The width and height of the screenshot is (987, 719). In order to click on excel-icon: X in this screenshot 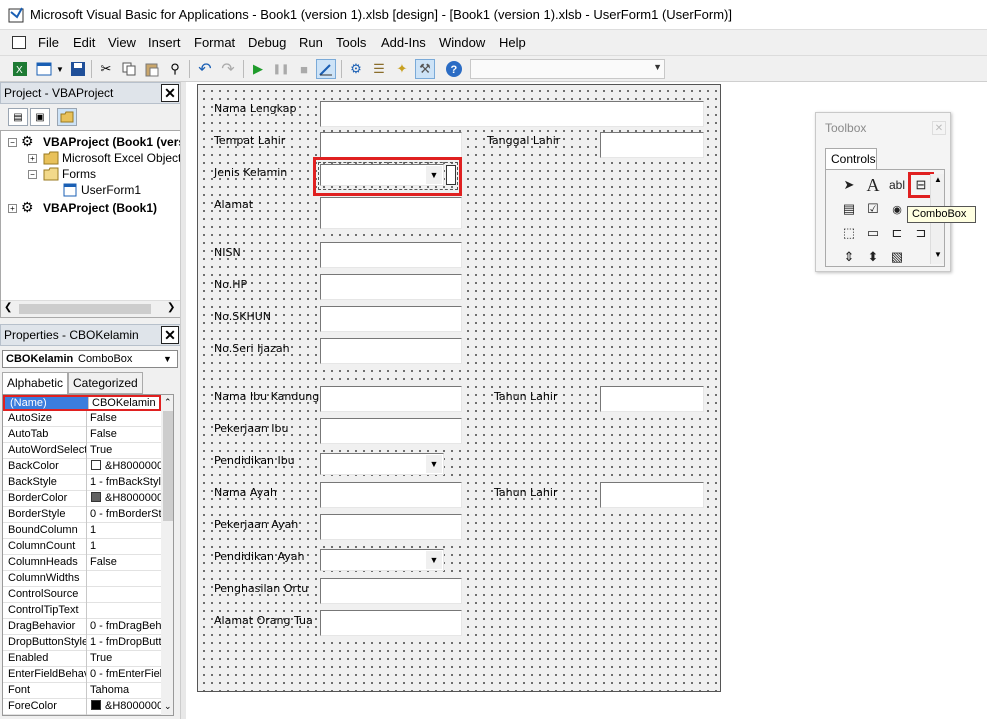, I will do `click(20, 69)`.